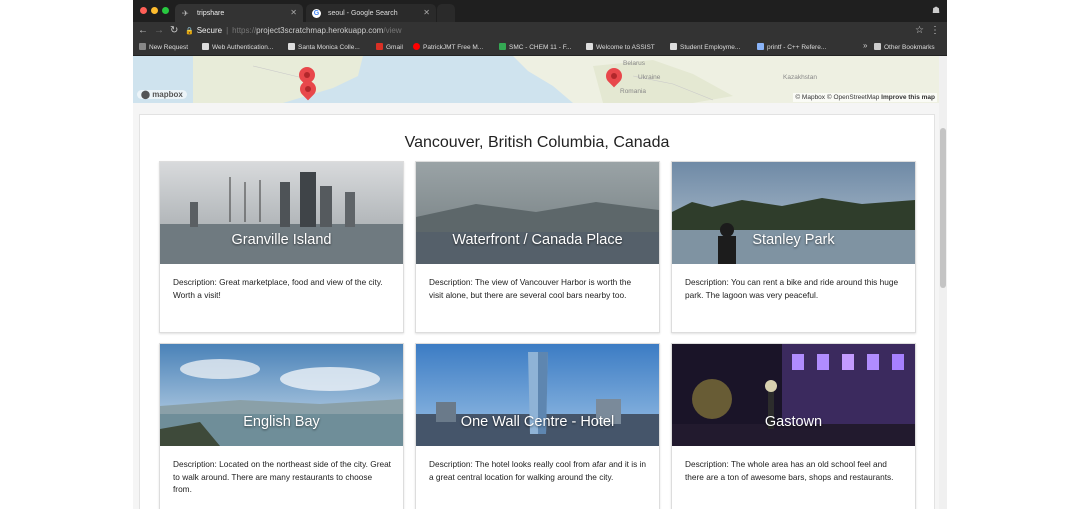 The width and height of the screenshot is (1080, 509). I want to click on tab-title: tripshare, so click(211, 13).